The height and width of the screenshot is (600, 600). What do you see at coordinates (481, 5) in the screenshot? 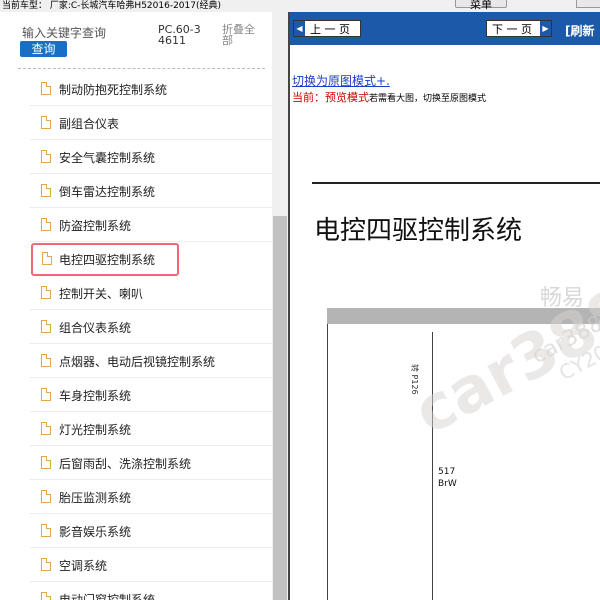
I see `menu-button: 菜单` at bounding box center [481, 5].